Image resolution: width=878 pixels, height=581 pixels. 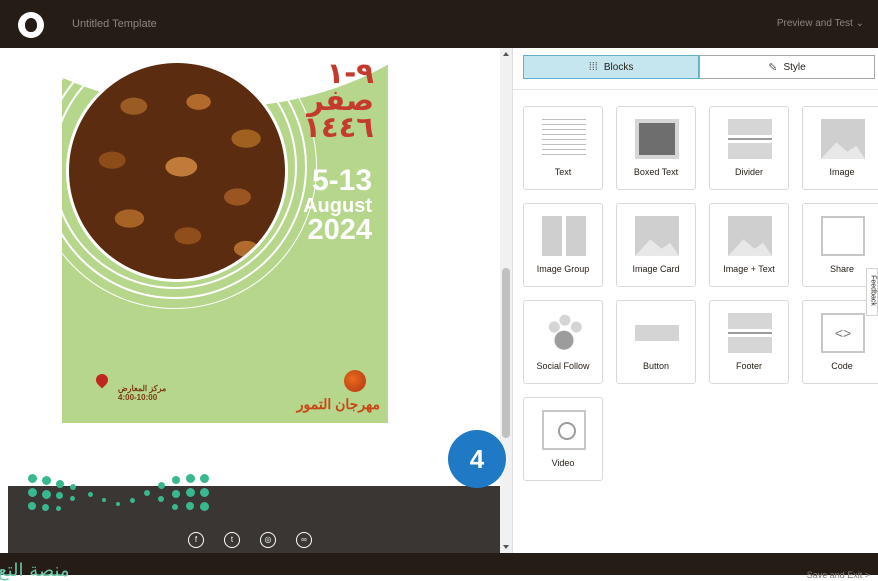 What do you see at coordinates (338, 404) in the screenshot?
I see `festival-name: مهرجان التمور` at bounding box center [338, 404].